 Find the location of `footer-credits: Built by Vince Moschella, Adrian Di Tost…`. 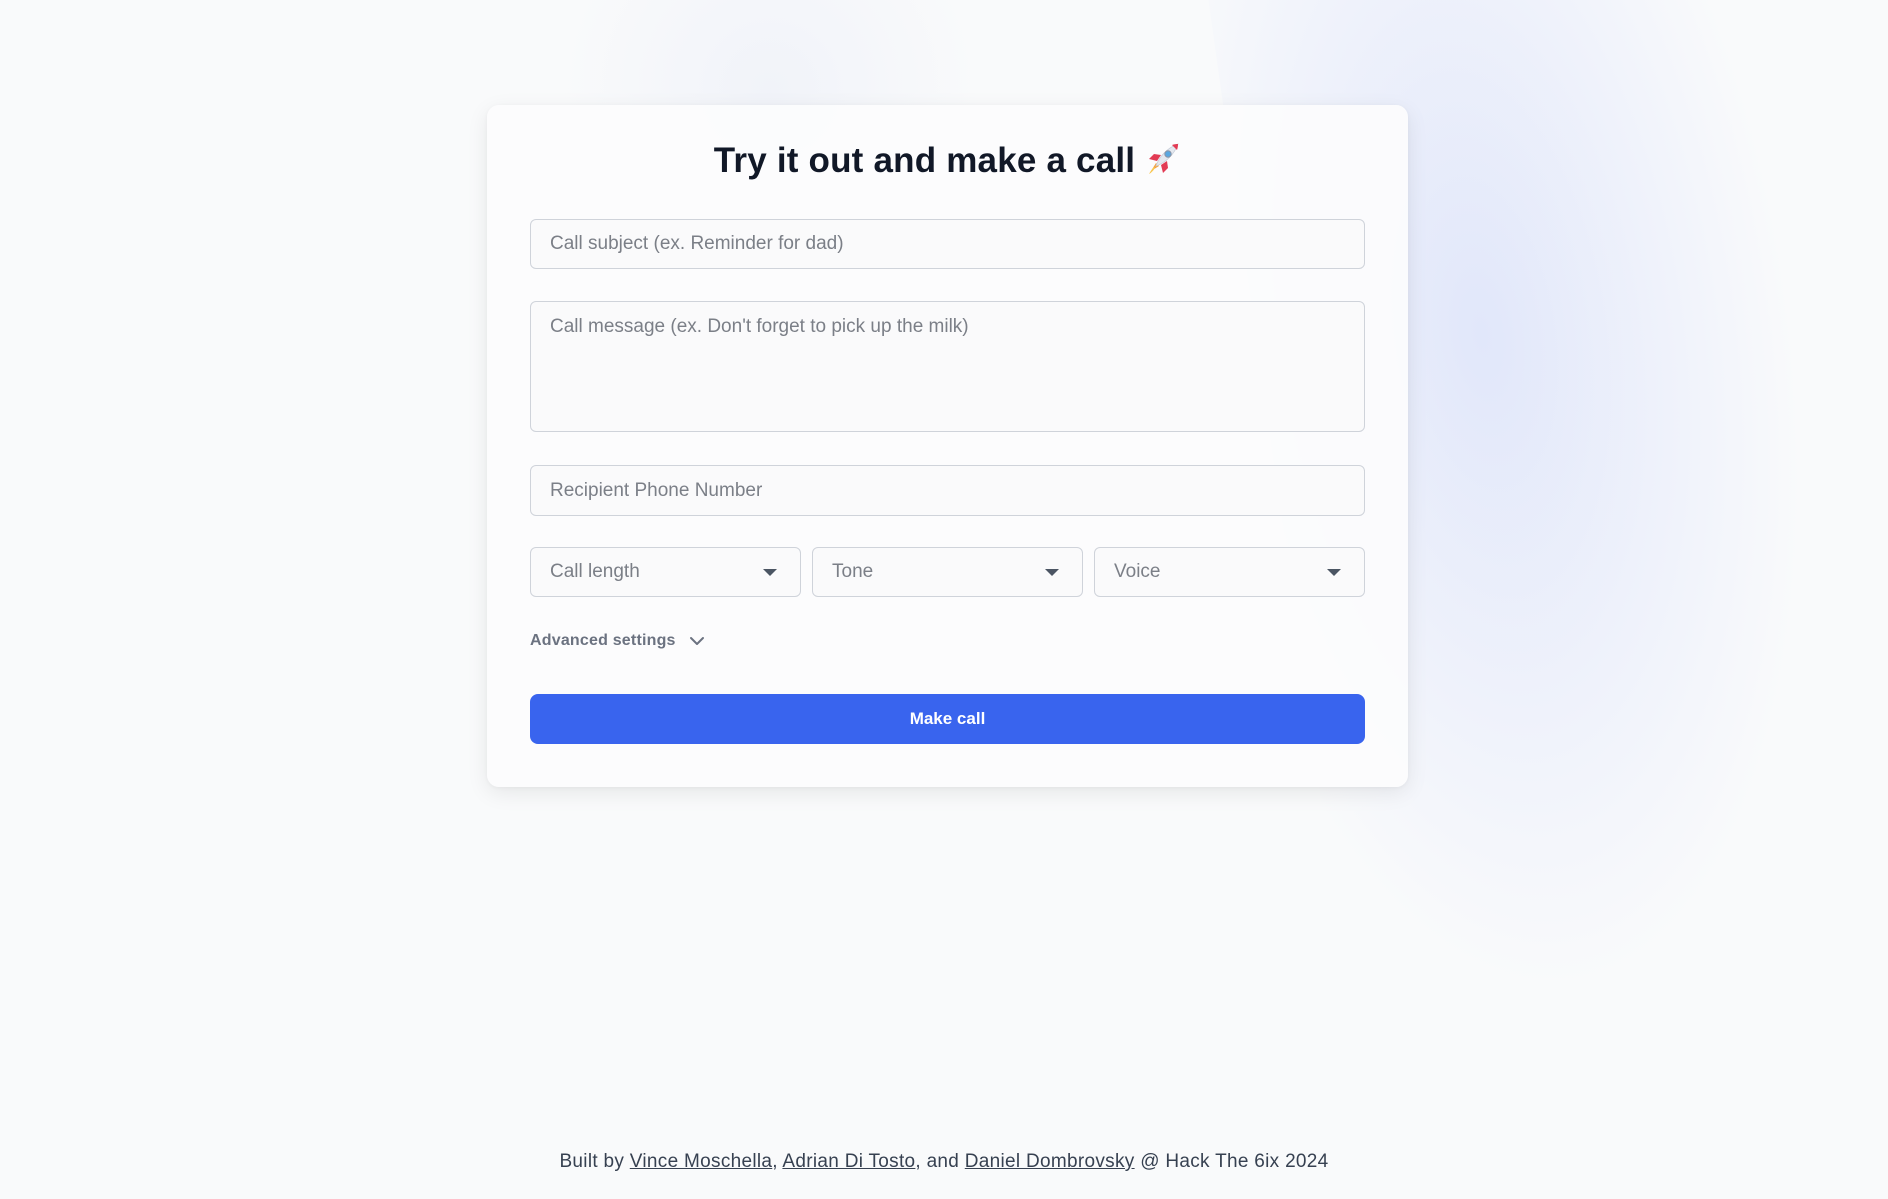

footer-credits: Built by Vince Moschella, Adrian Di Tost… is located at coordinates (944, 1162).